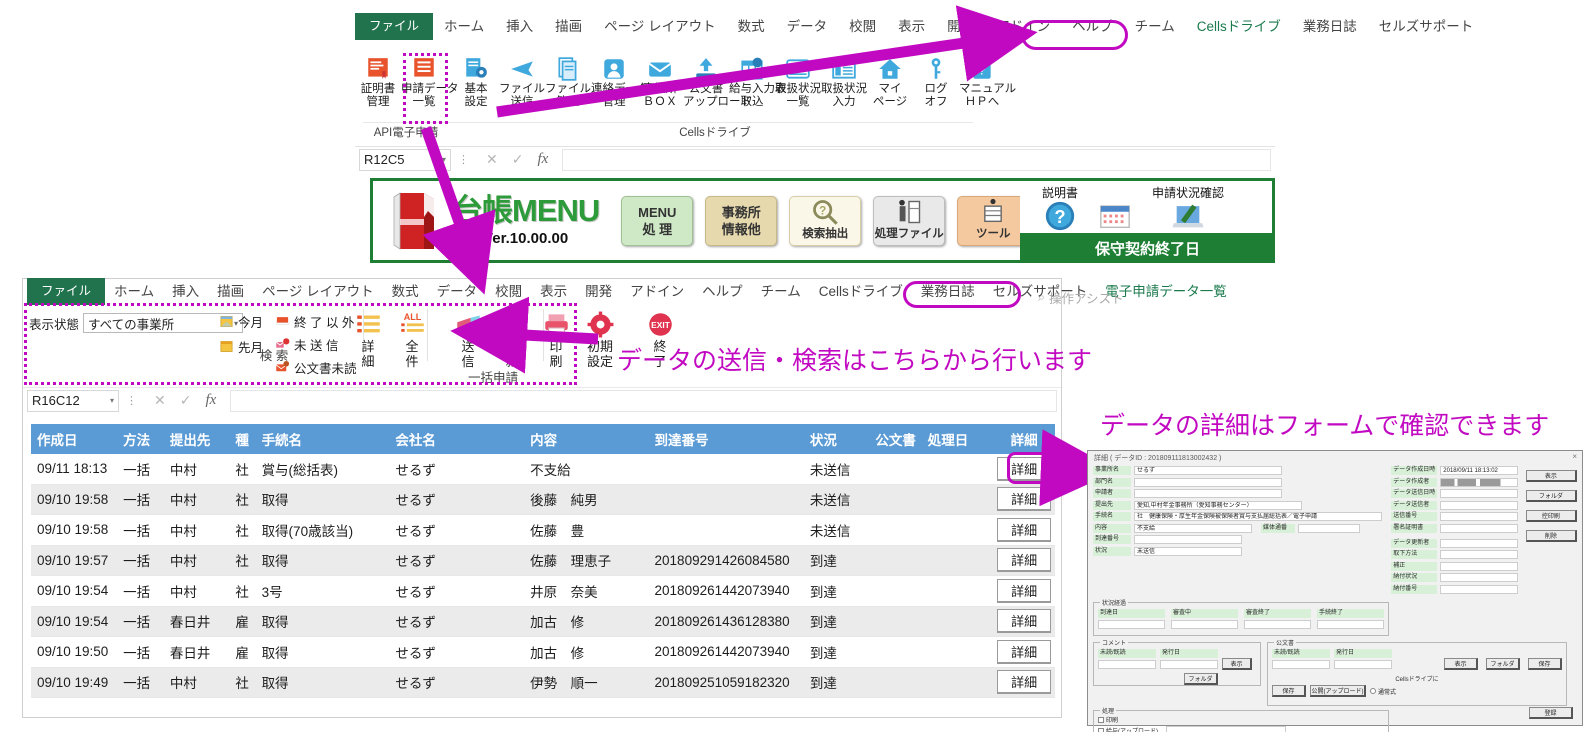 The image size is (1595, 732). Describe the element at coordinates (807, 27) in the screenshot. I see `ribbon-tab-6: データ` at that location.